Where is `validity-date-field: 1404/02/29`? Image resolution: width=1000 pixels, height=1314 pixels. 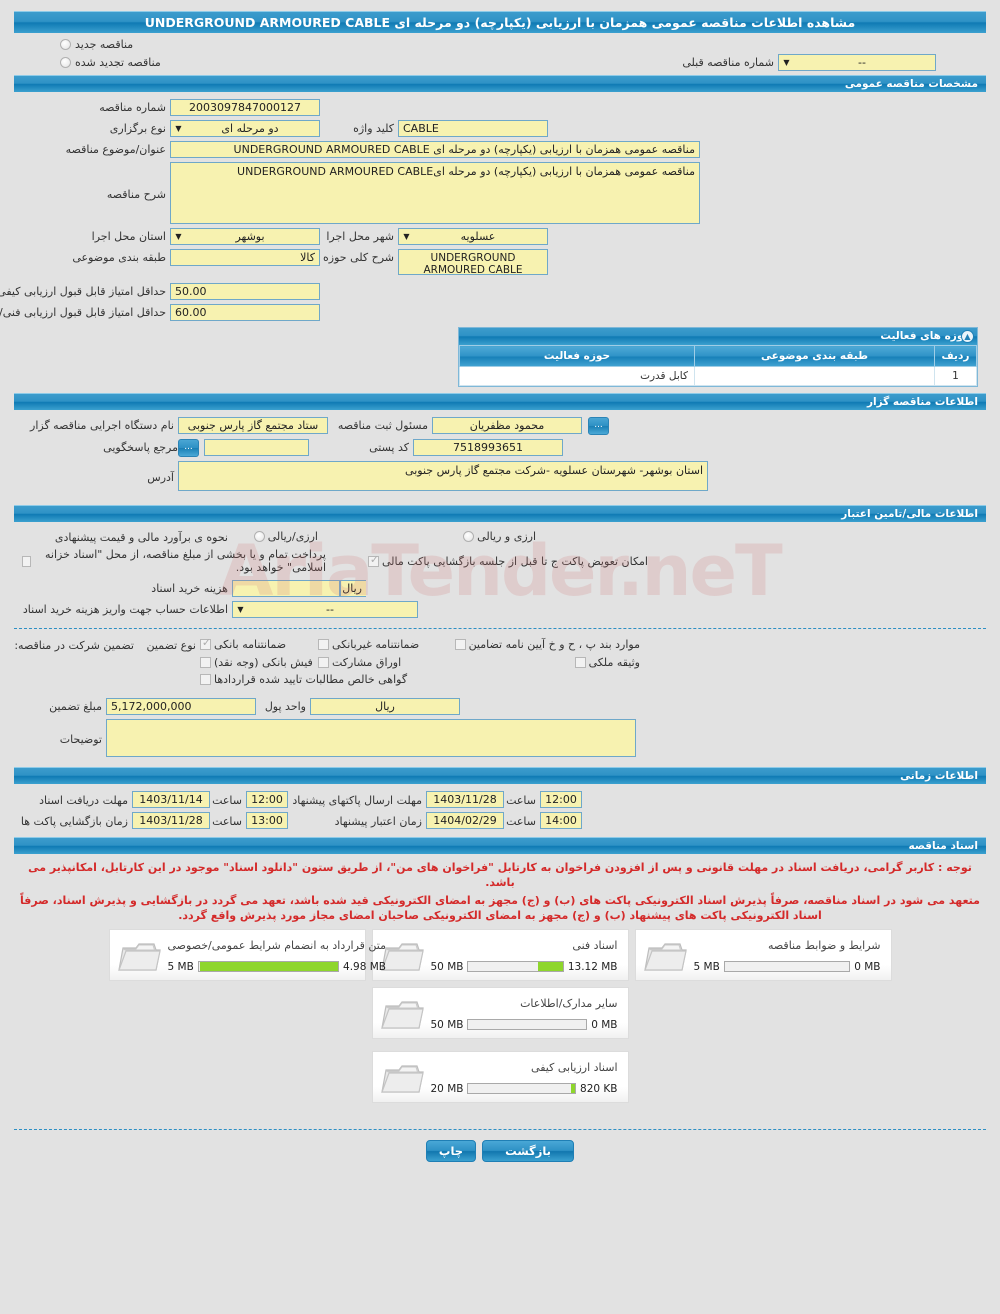 validity-date-field: 1404/02/29 is located at coordinates (465, 820).